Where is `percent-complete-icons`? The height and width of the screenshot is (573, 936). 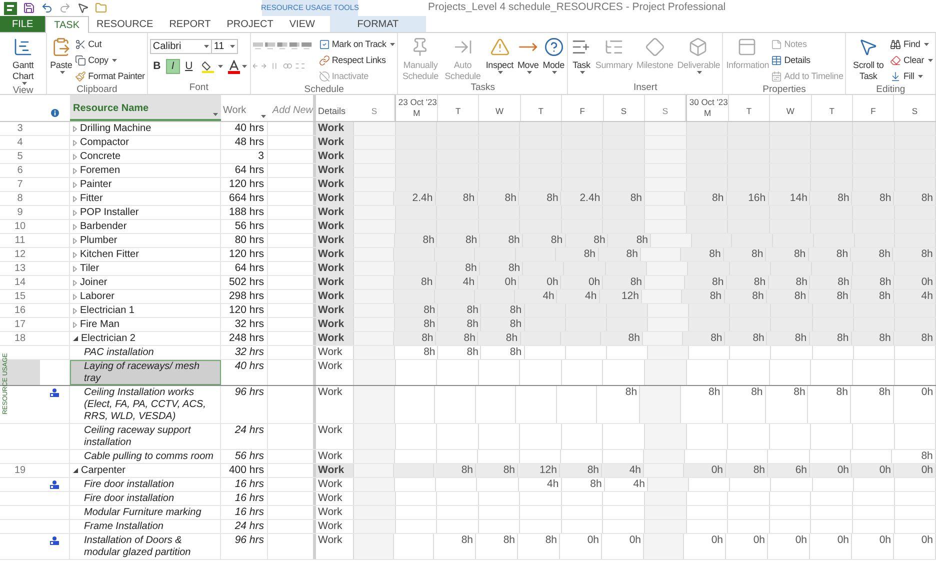
percent-complete-icons is located at coordinates (282, 46).